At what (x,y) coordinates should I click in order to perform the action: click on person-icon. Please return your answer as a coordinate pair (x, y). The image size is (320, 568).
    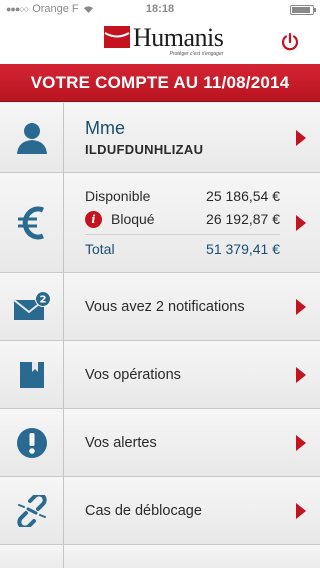
    Looking at the image, I should click on (31, 138).